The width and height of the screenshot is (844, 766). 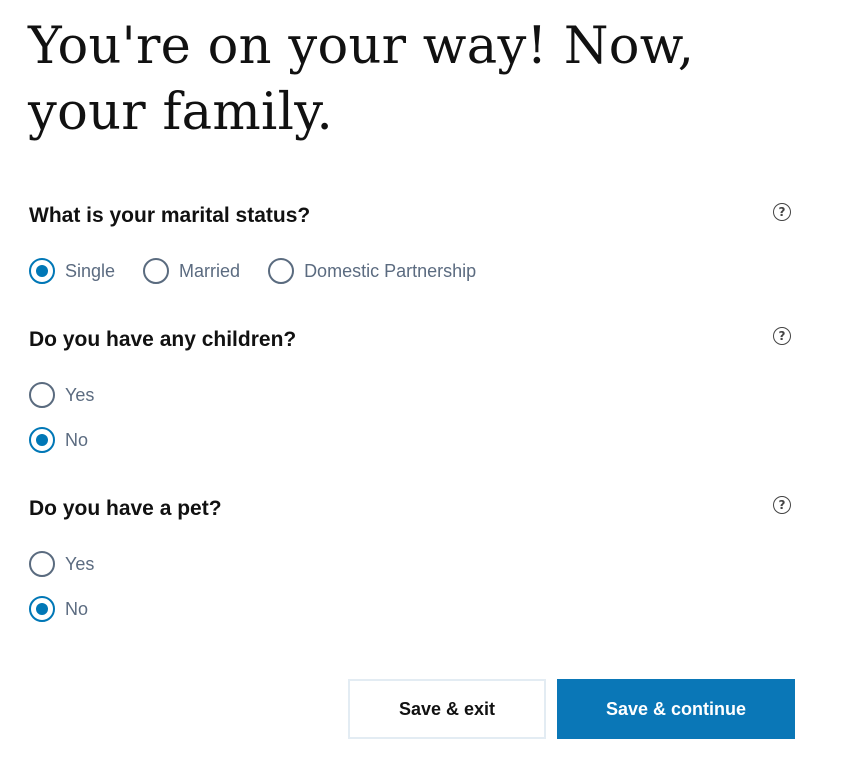 I want to click on pet-label: Do you have a pet?, so click(x=125, y=508).